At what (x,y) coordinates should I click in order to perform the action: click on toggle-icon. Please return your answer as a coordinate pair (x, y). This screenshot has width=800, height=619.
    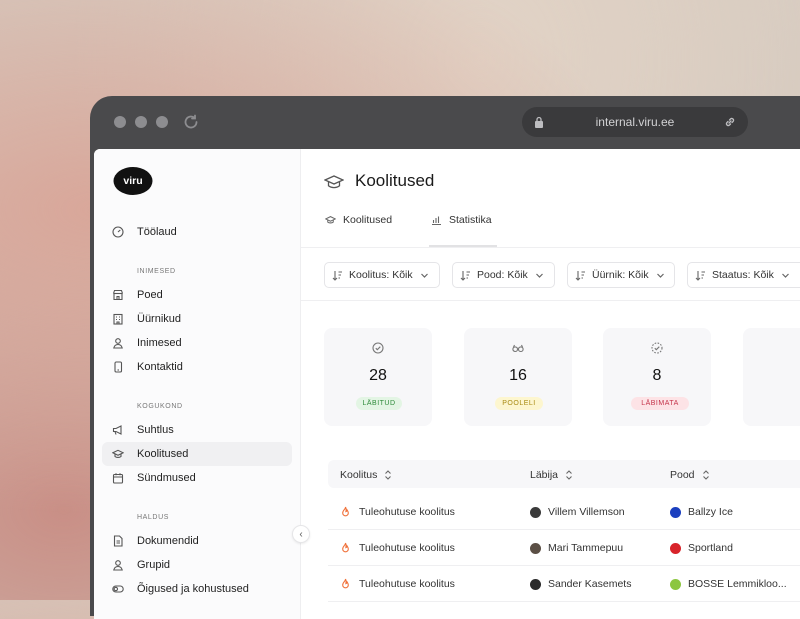
    Looking at the image, I should click on (118, 589).